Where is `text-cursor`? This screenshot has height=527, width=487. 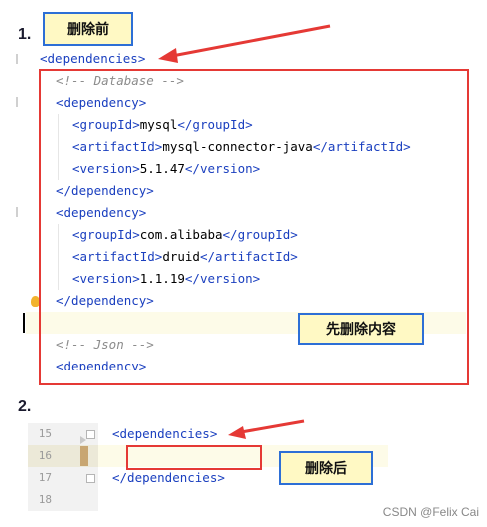
text-cursor is located at coordinates (24, 323).